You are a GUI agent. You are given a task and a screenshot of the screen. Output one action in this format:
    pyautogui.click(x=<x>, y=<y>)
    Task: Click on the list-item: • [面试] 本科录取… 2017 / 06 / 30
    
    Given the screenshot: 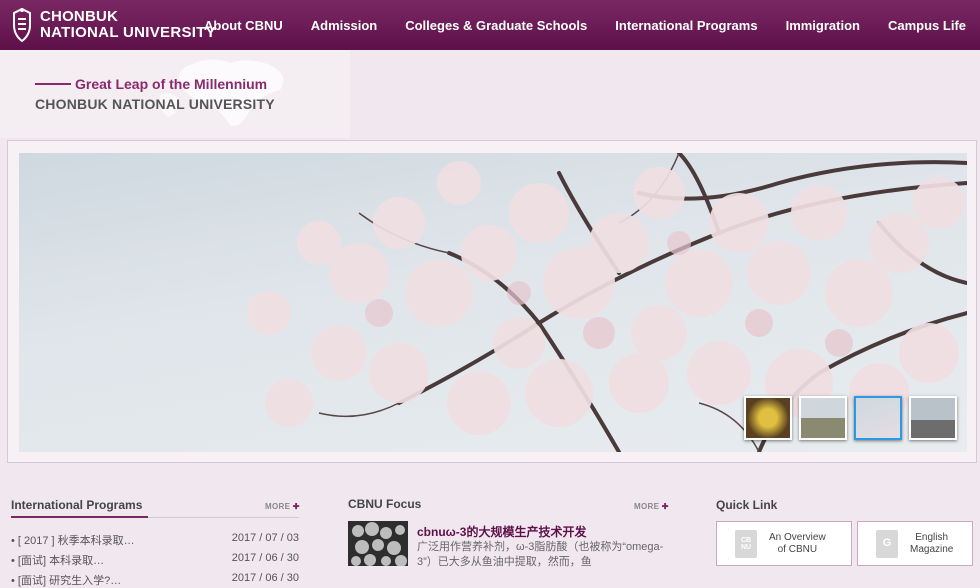 What is the action you would take?
    pyautogui.click(x=155, y=560)
    